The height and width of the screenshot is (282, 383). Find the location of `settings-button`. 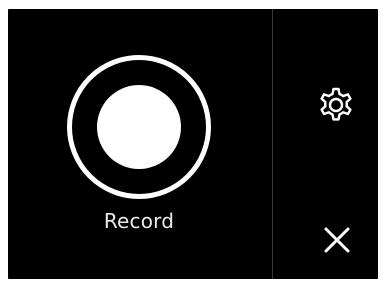

settings-button is located at coordinates (336, 105).